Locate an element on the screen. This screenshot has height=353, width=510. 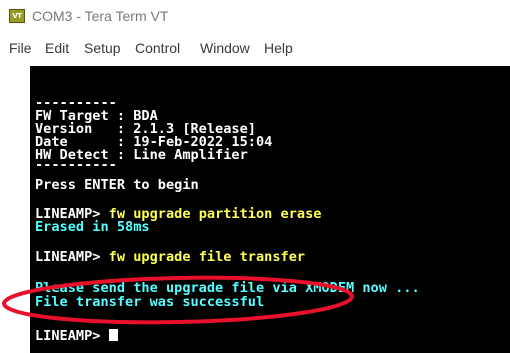
menu-control: Control is located at coordinates (157, 48).